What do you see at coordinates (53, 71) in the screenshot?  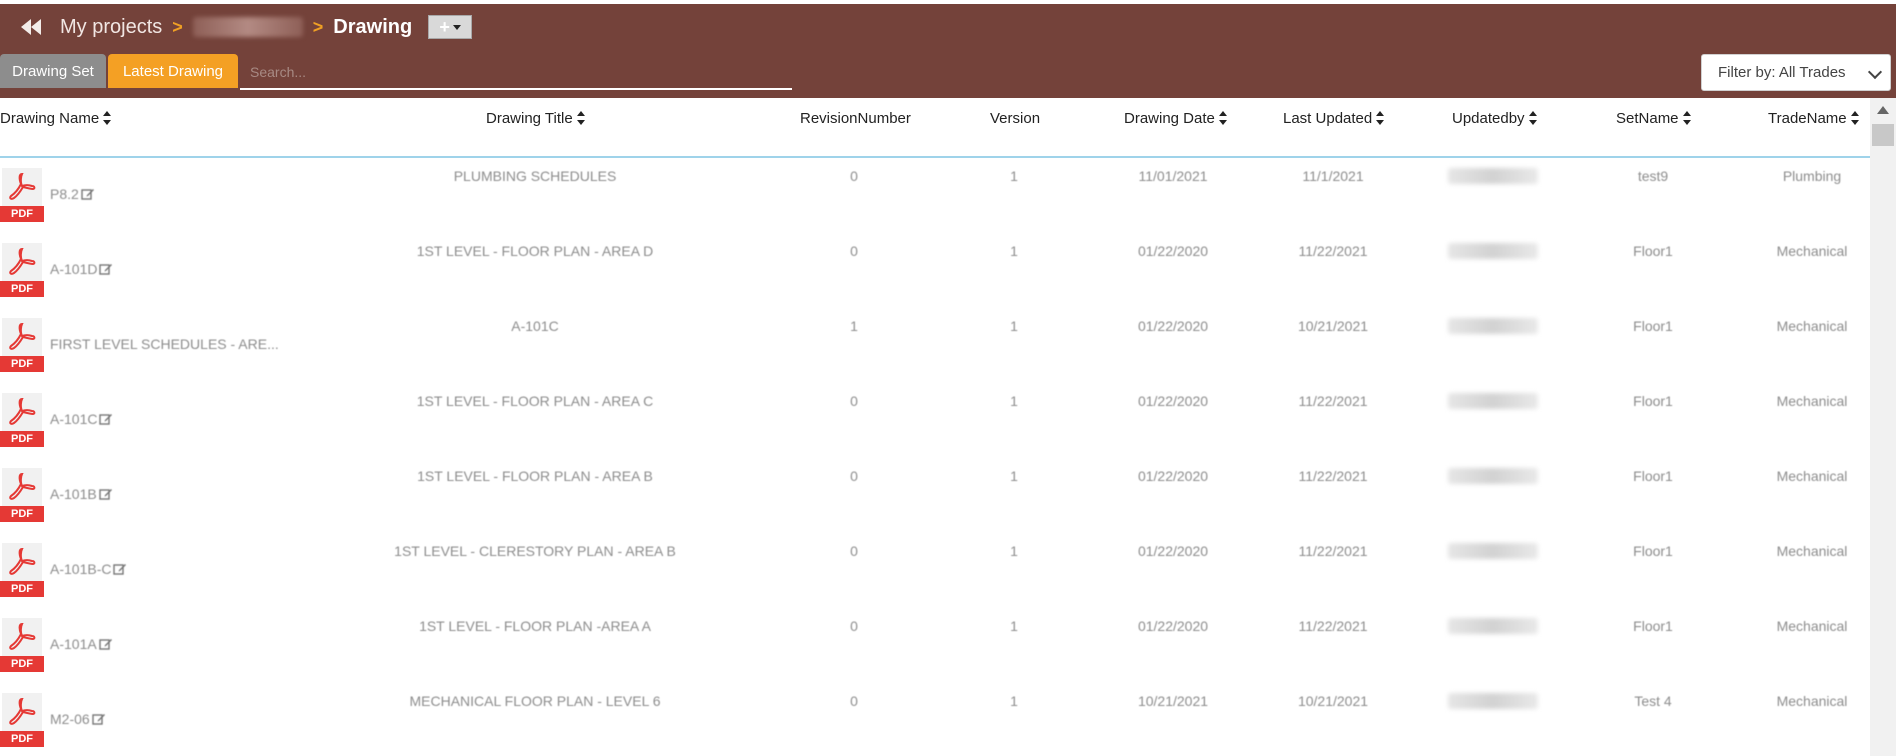 I see `tab-drawing-set: Drawing Set` at bounding box center [53, 71].